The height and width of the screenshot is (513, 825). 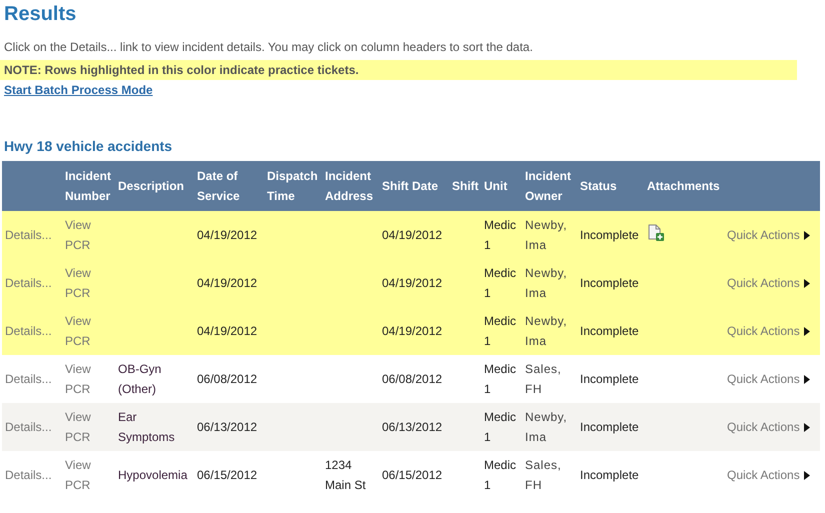 I want to click on date-cell-text: 06/08/2012, so click(x=227, y=379).